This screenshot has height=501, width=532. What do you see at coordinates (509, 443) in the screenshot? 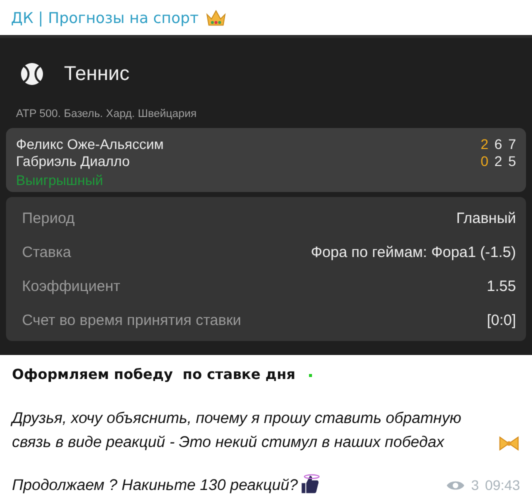
I see `bow-icon` at bounding box center [509, 443].